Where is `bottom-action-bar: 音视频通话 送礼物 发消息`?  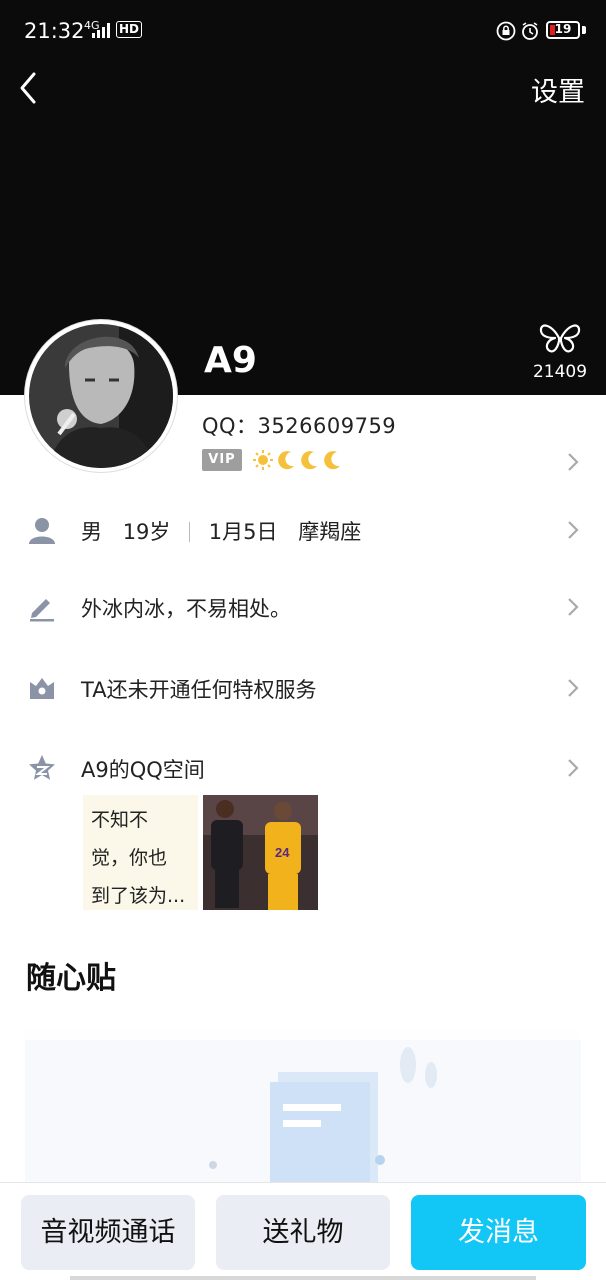
bottom-action-bar: 音视频通话 送礼物 发消息 is located at coordinates (303, 1231).